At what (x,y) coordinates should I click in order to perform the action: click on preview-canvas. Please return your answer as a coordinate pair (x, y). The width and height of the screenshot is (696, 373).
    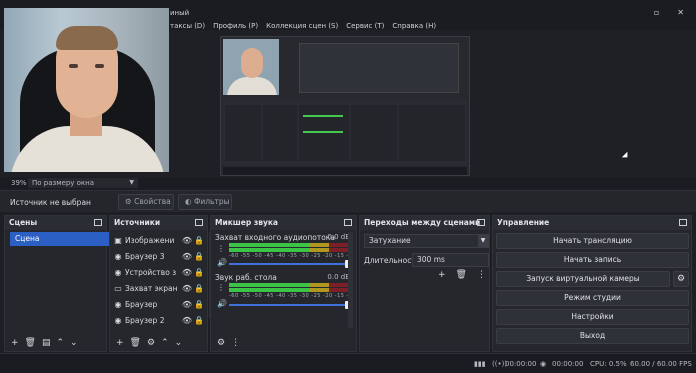
    Looking at the image, I should click on (345, 106).